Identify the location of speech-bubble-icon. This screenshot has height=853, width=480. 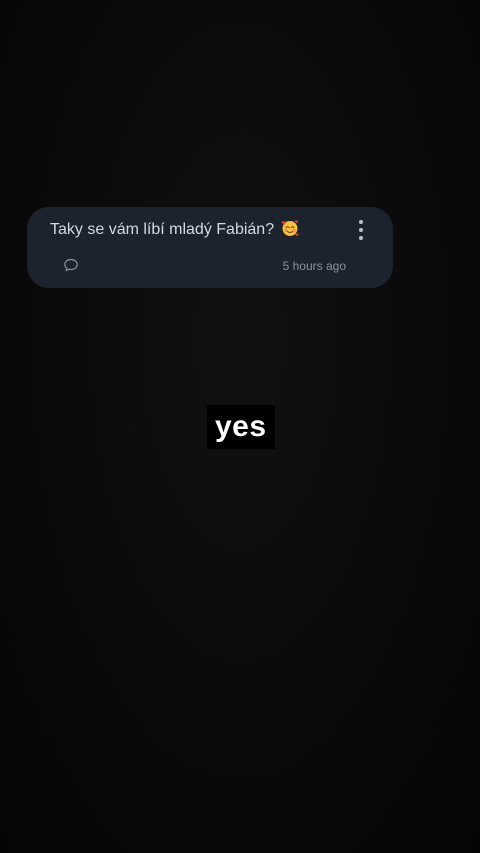
(71, 265).